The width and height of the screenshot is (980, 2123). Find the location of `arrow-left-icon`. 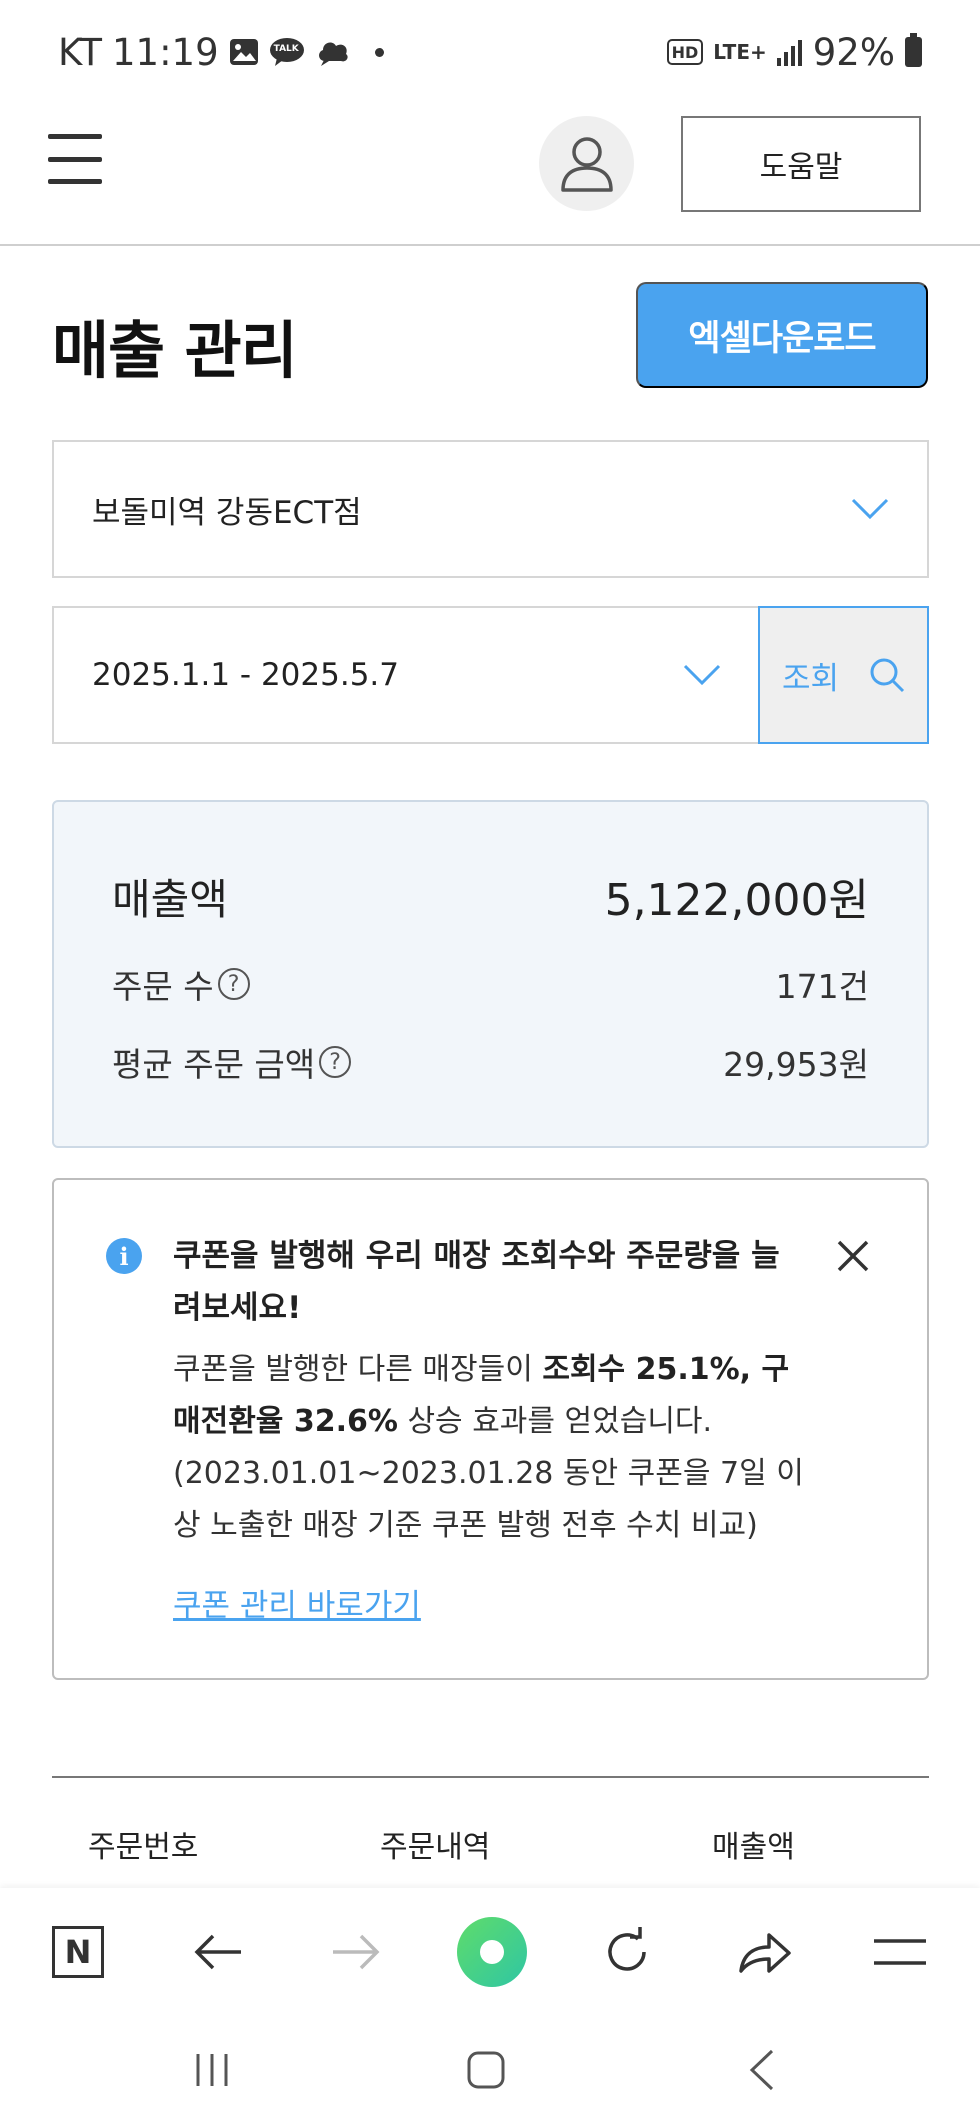

arrow-left-icon is located at coordinates (217, 1952).